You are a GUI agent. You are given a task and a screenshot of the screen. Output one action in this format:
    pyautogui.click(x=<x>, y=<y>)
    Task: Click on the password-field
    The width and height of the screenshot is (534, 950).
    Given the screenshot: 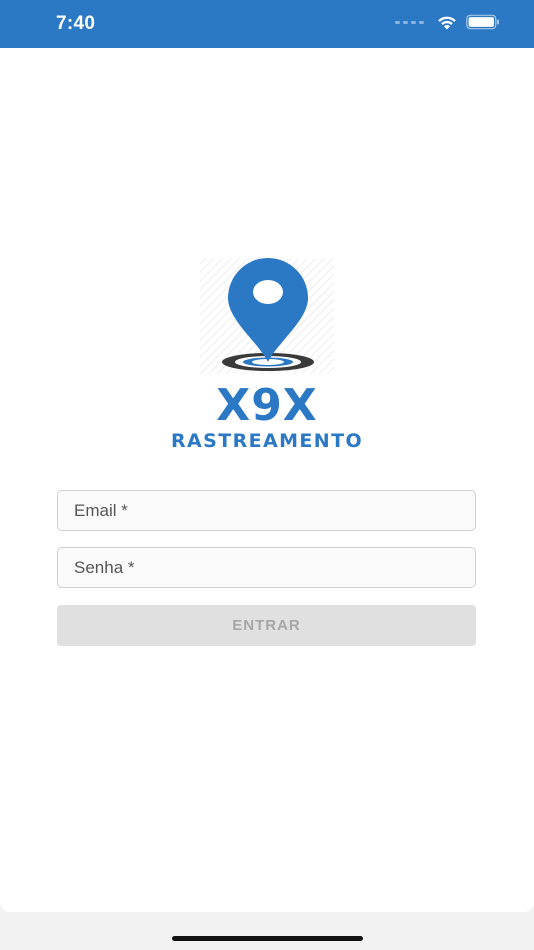 What is the action you would take?
    pyautogui.click(x=266, y=567)
    